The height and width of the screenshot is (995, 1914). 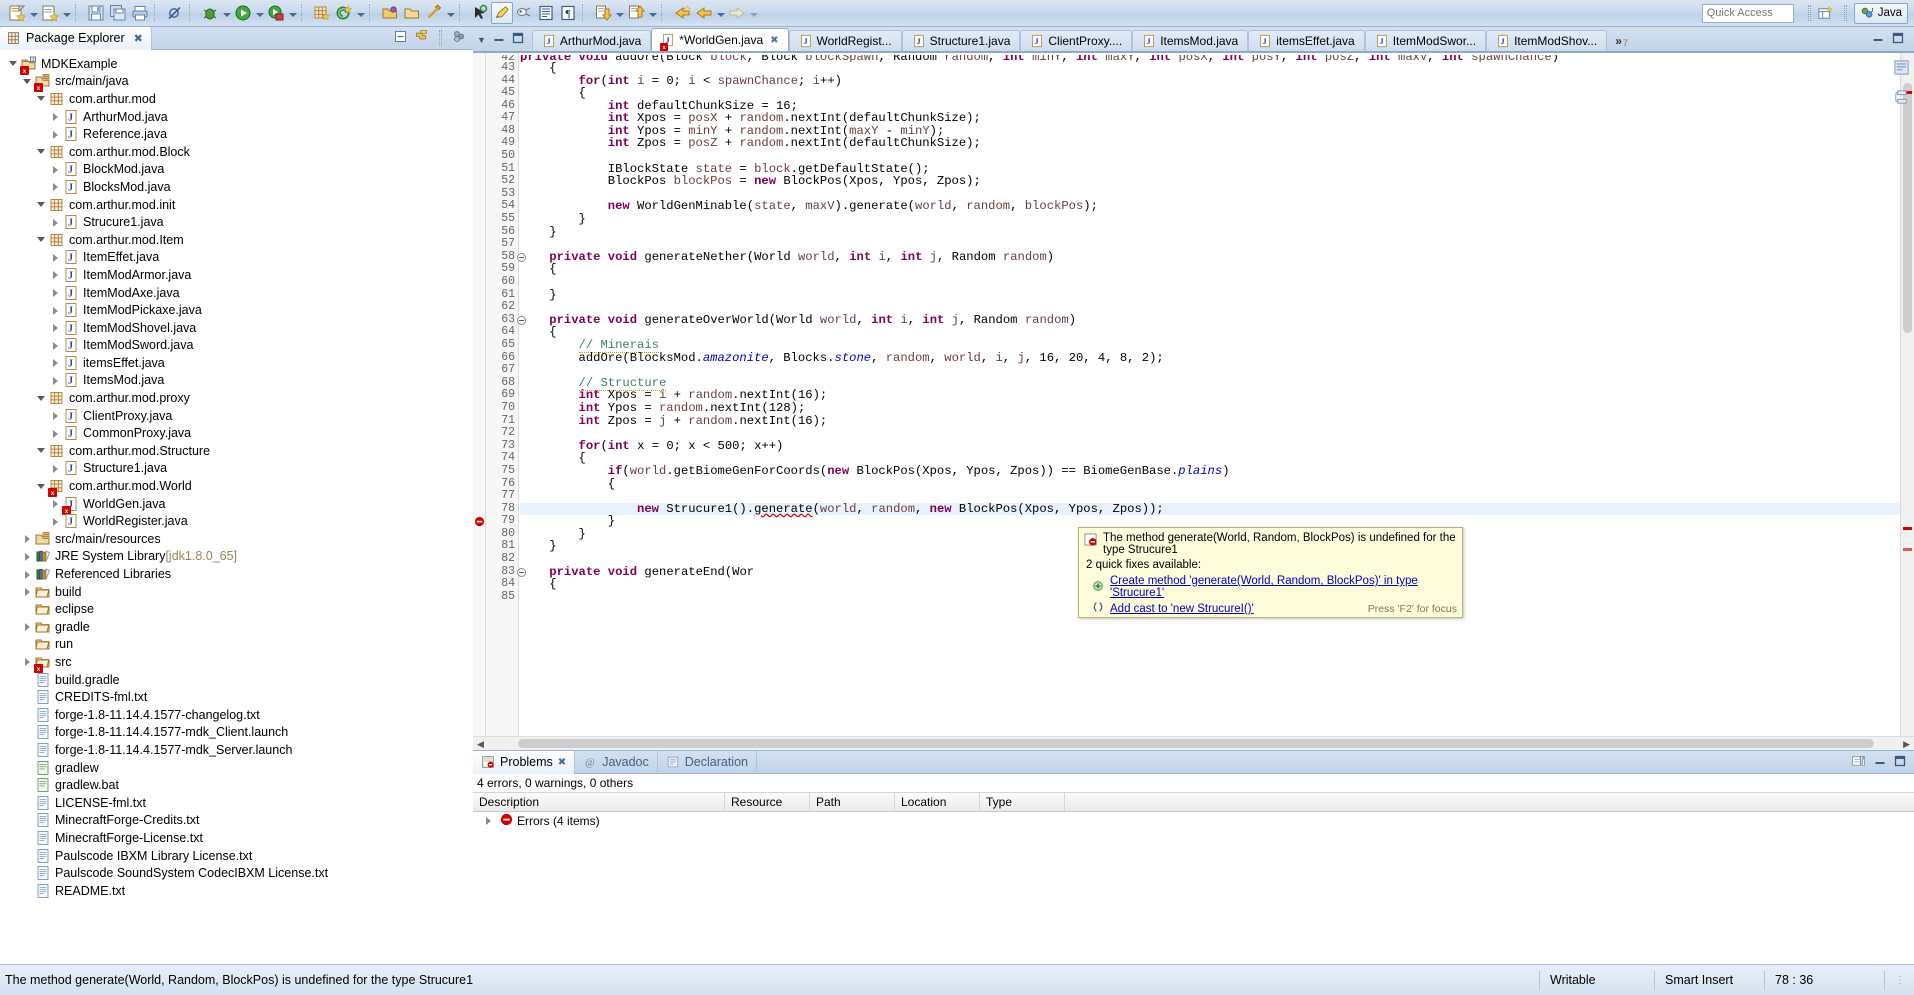 I want to click on editor-tab-0: J ArthurMod.java, so click(x=591, y=40).